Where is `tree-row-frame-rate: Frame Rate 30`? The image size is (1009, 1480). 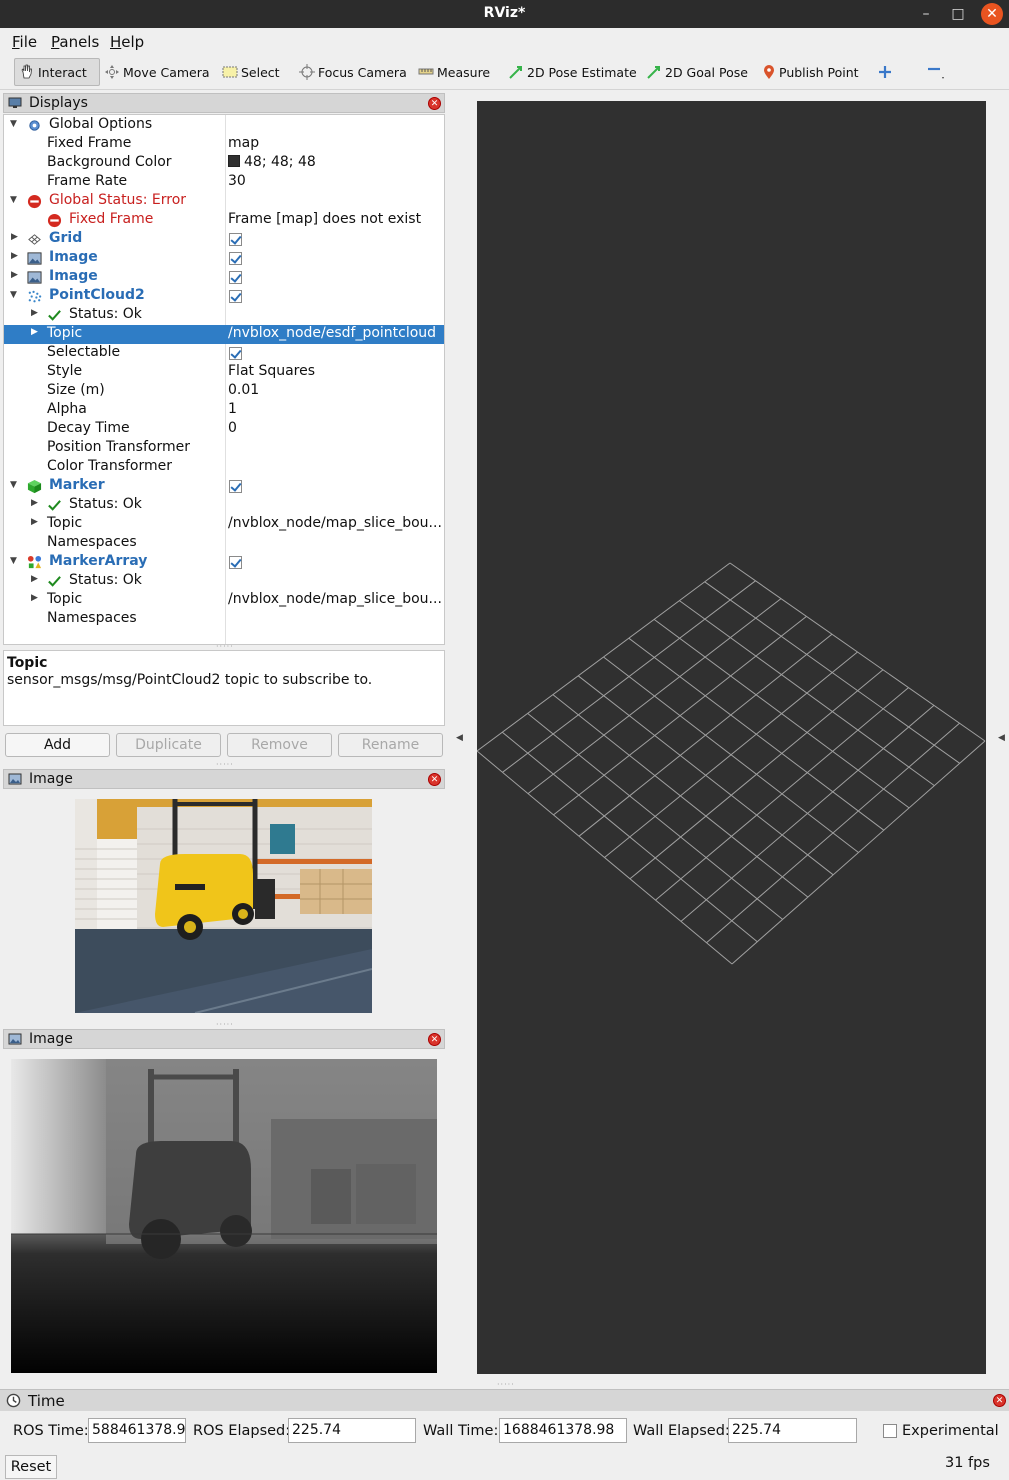
tree-row-frame-rate: Frame Rate 30 is located at coordinates (224, 182).